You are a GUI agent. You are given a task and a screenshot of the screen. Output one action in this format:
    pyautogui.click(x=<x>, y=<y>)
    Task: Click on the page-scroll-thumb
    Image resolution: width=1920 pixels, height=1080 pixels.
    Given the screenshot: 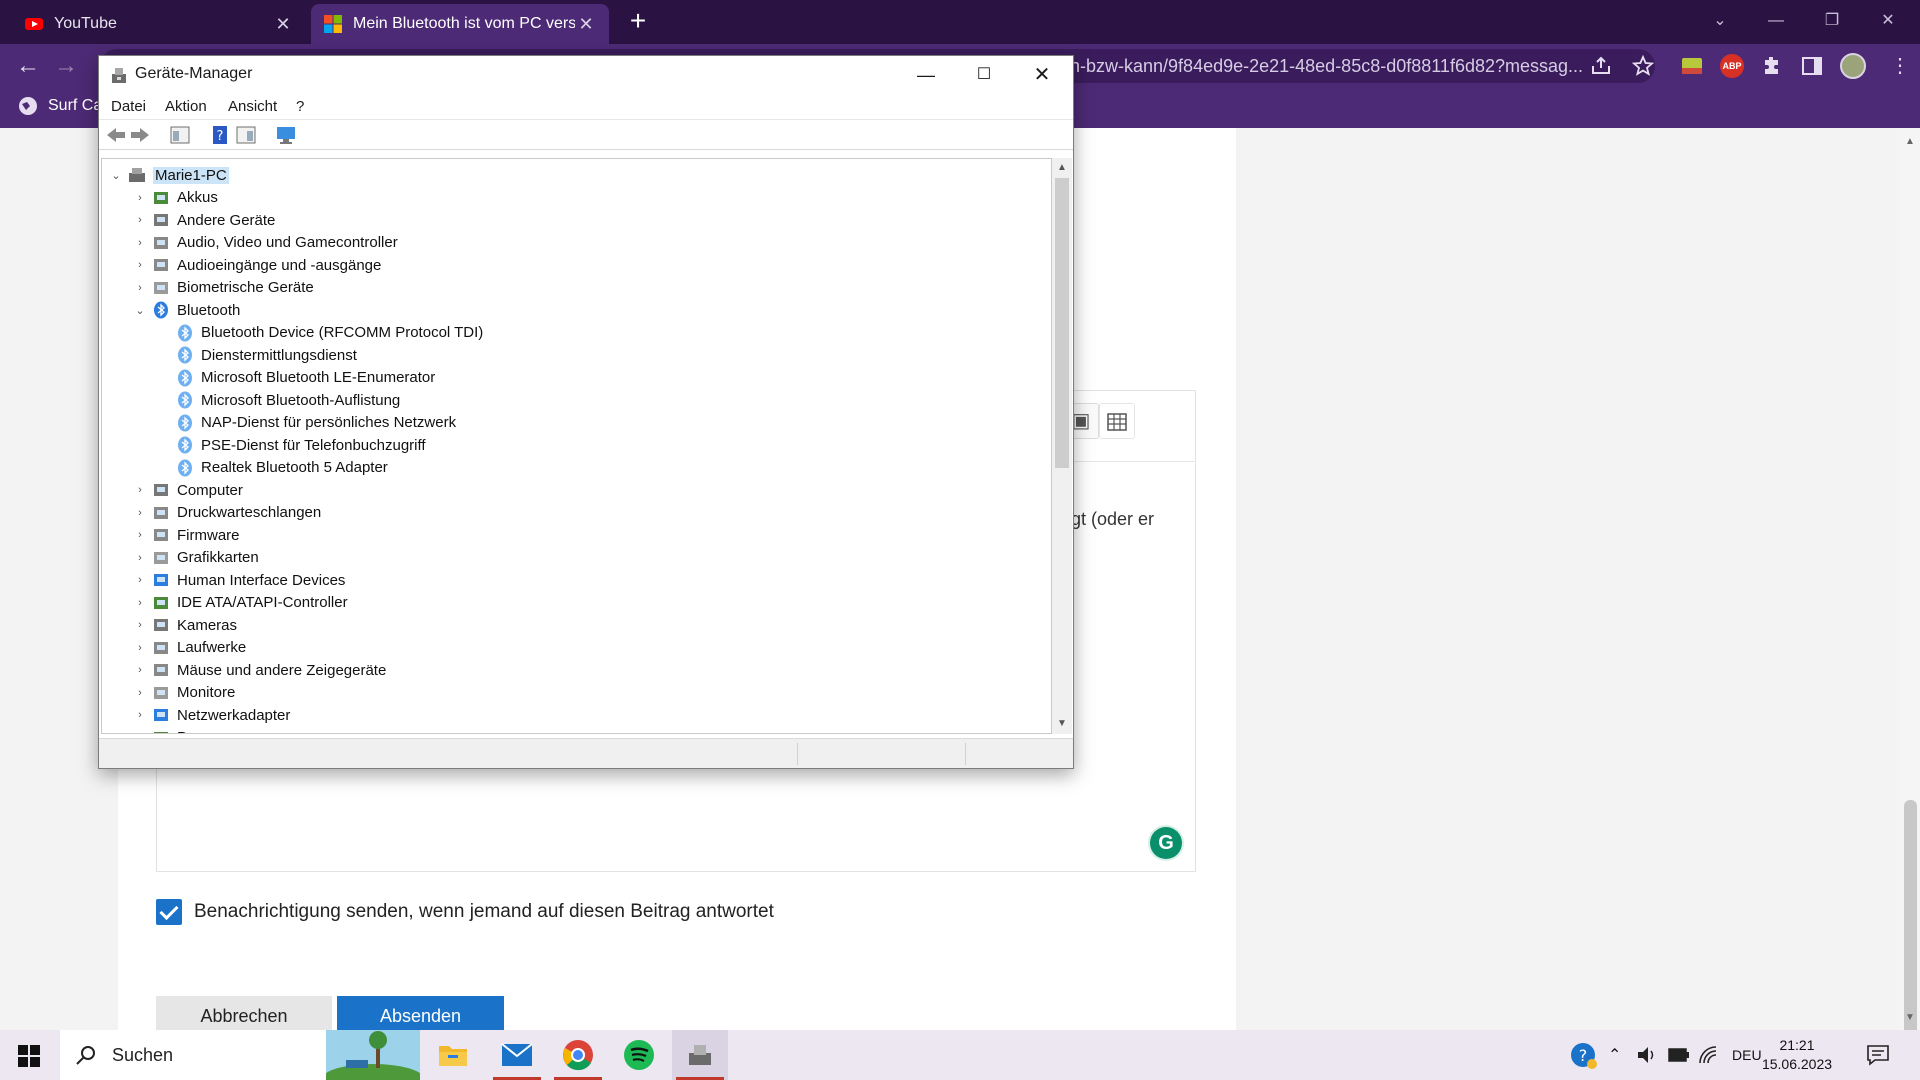 What is the action you would take?
    pyautogui.click(x=1910, y=920)
    